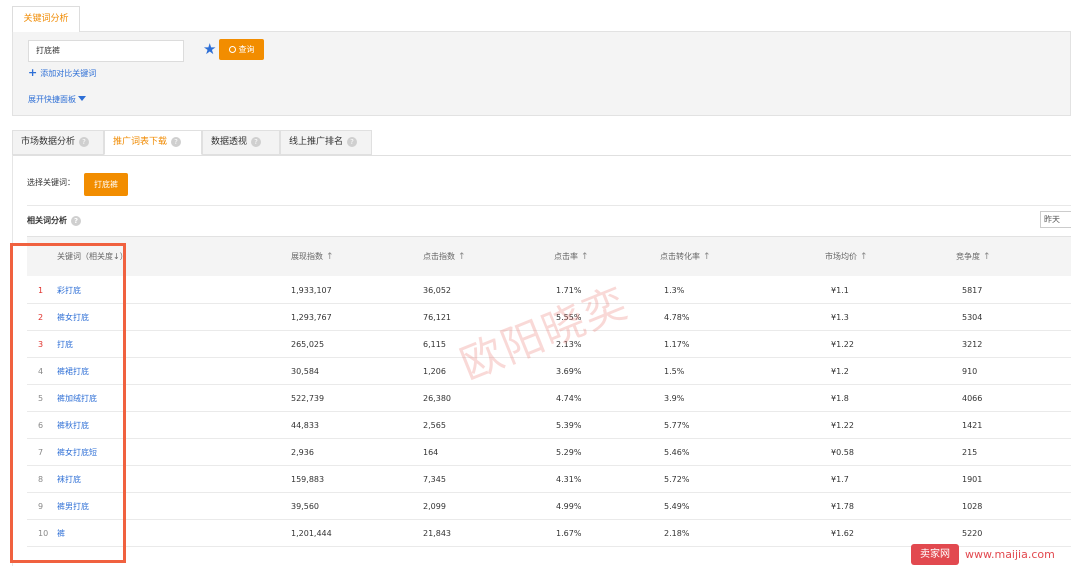 The width and height of the screenshot is (1071, 566). What do you see at coordinates (51, 182) in the screenshot?
I see `select-keyword-label: 选择关键词：` at bounding box center [51, 182].